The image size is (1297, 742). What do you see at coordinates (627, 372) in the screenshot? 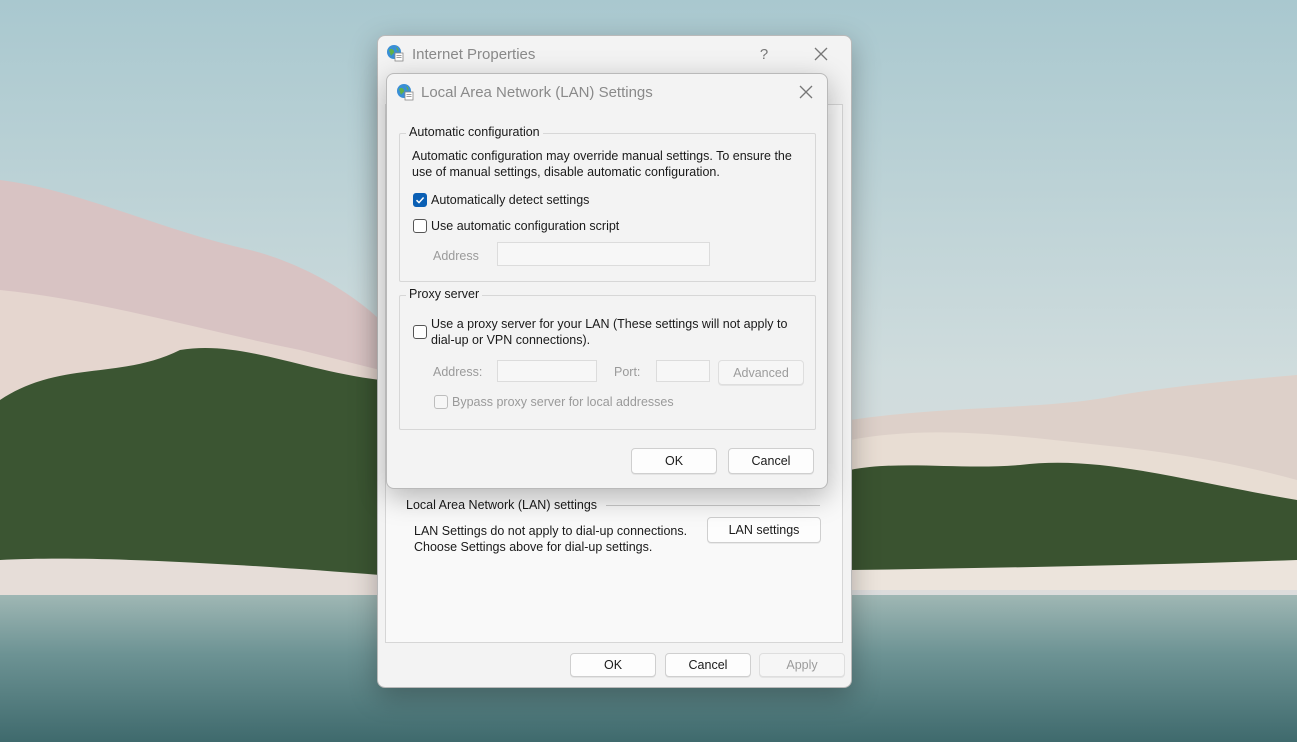
I see `proxy-port-label: Port:` at bounding box center [627, 372].